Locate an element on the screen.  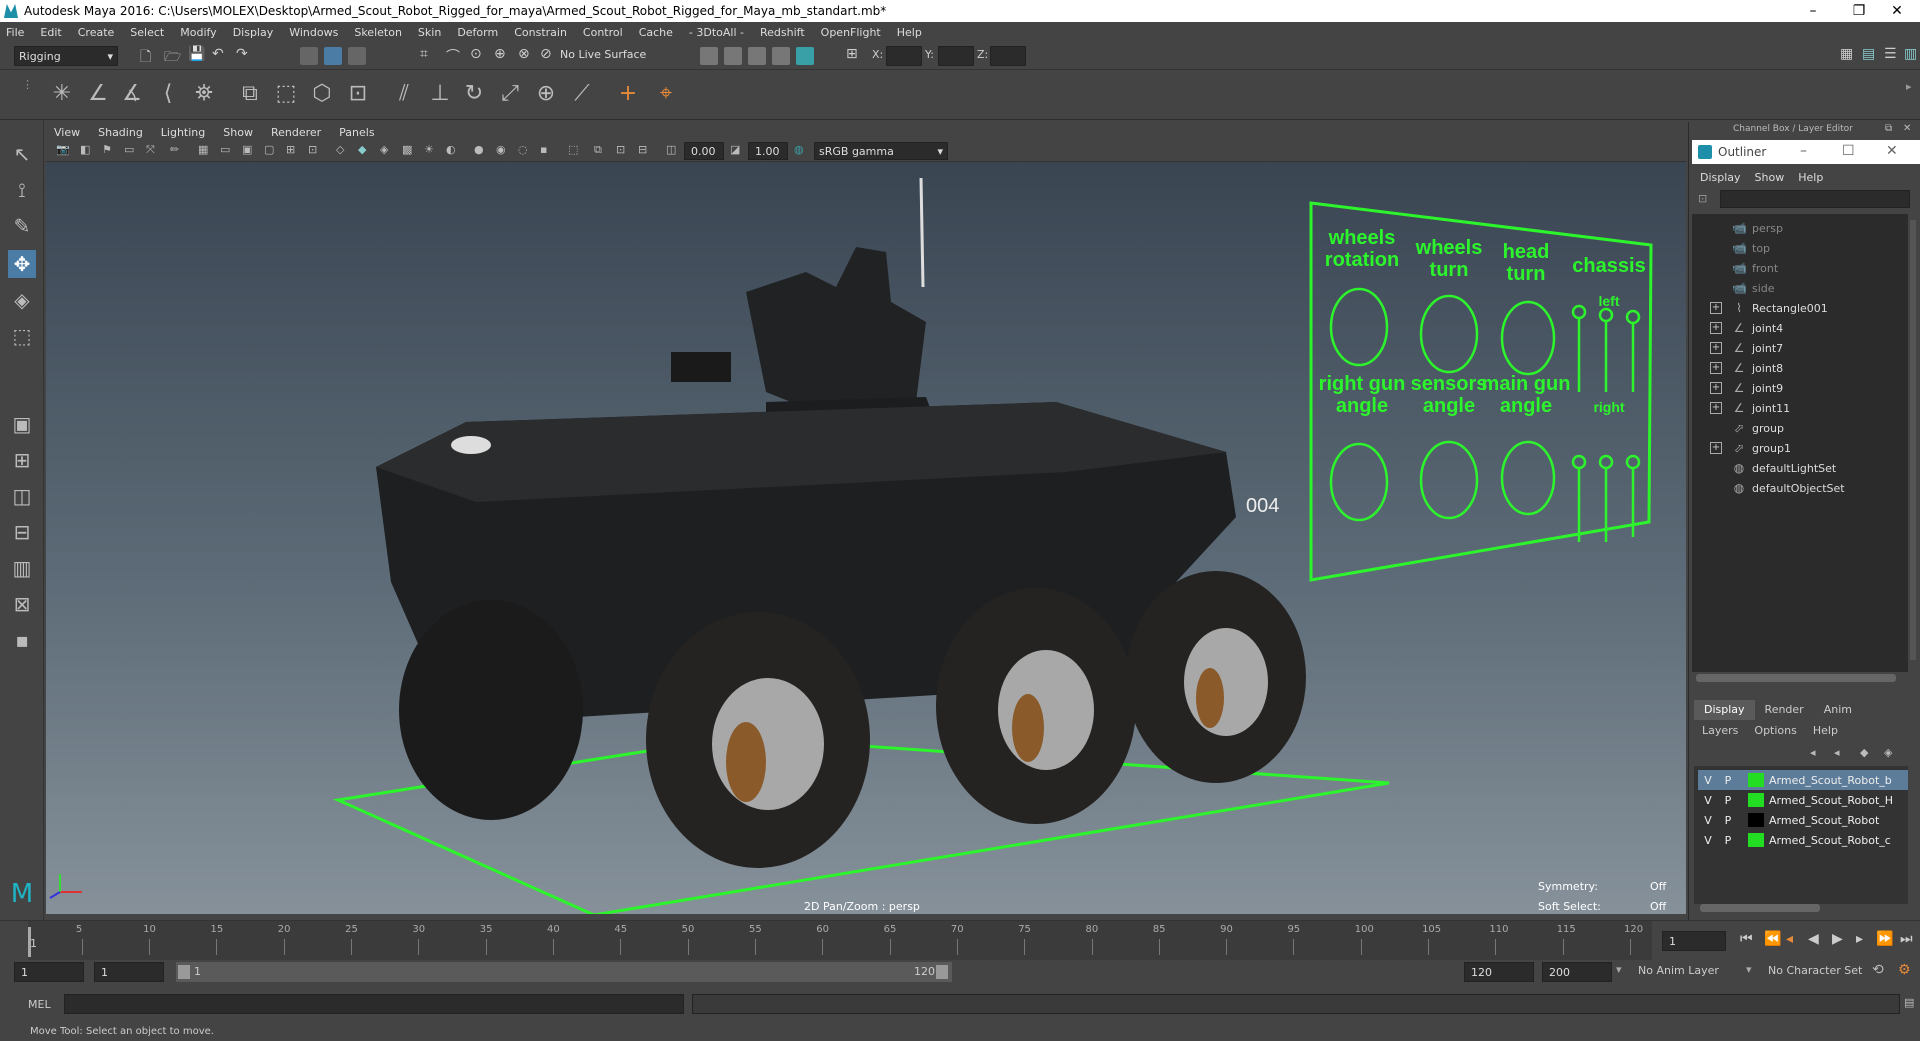
menu-modify: Modify is located at coordinates (198, 32).